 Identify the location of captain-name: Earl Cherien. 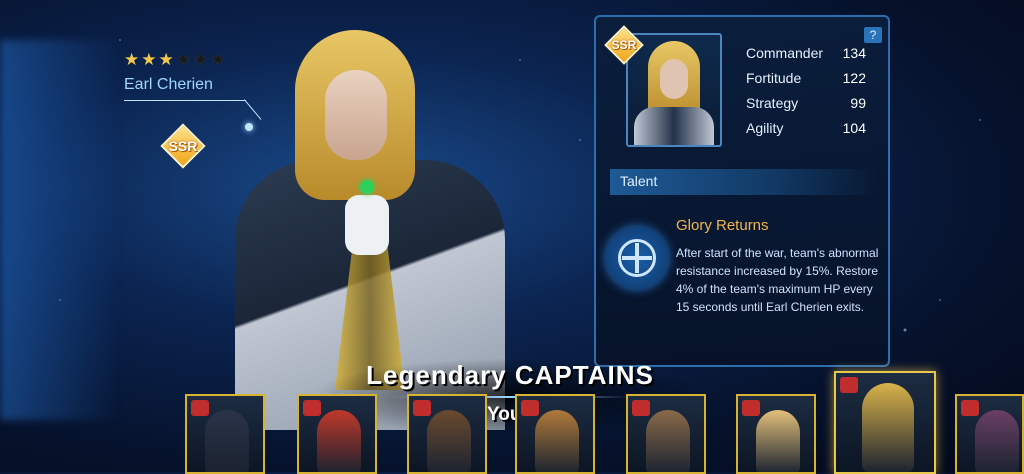
(168, 84).